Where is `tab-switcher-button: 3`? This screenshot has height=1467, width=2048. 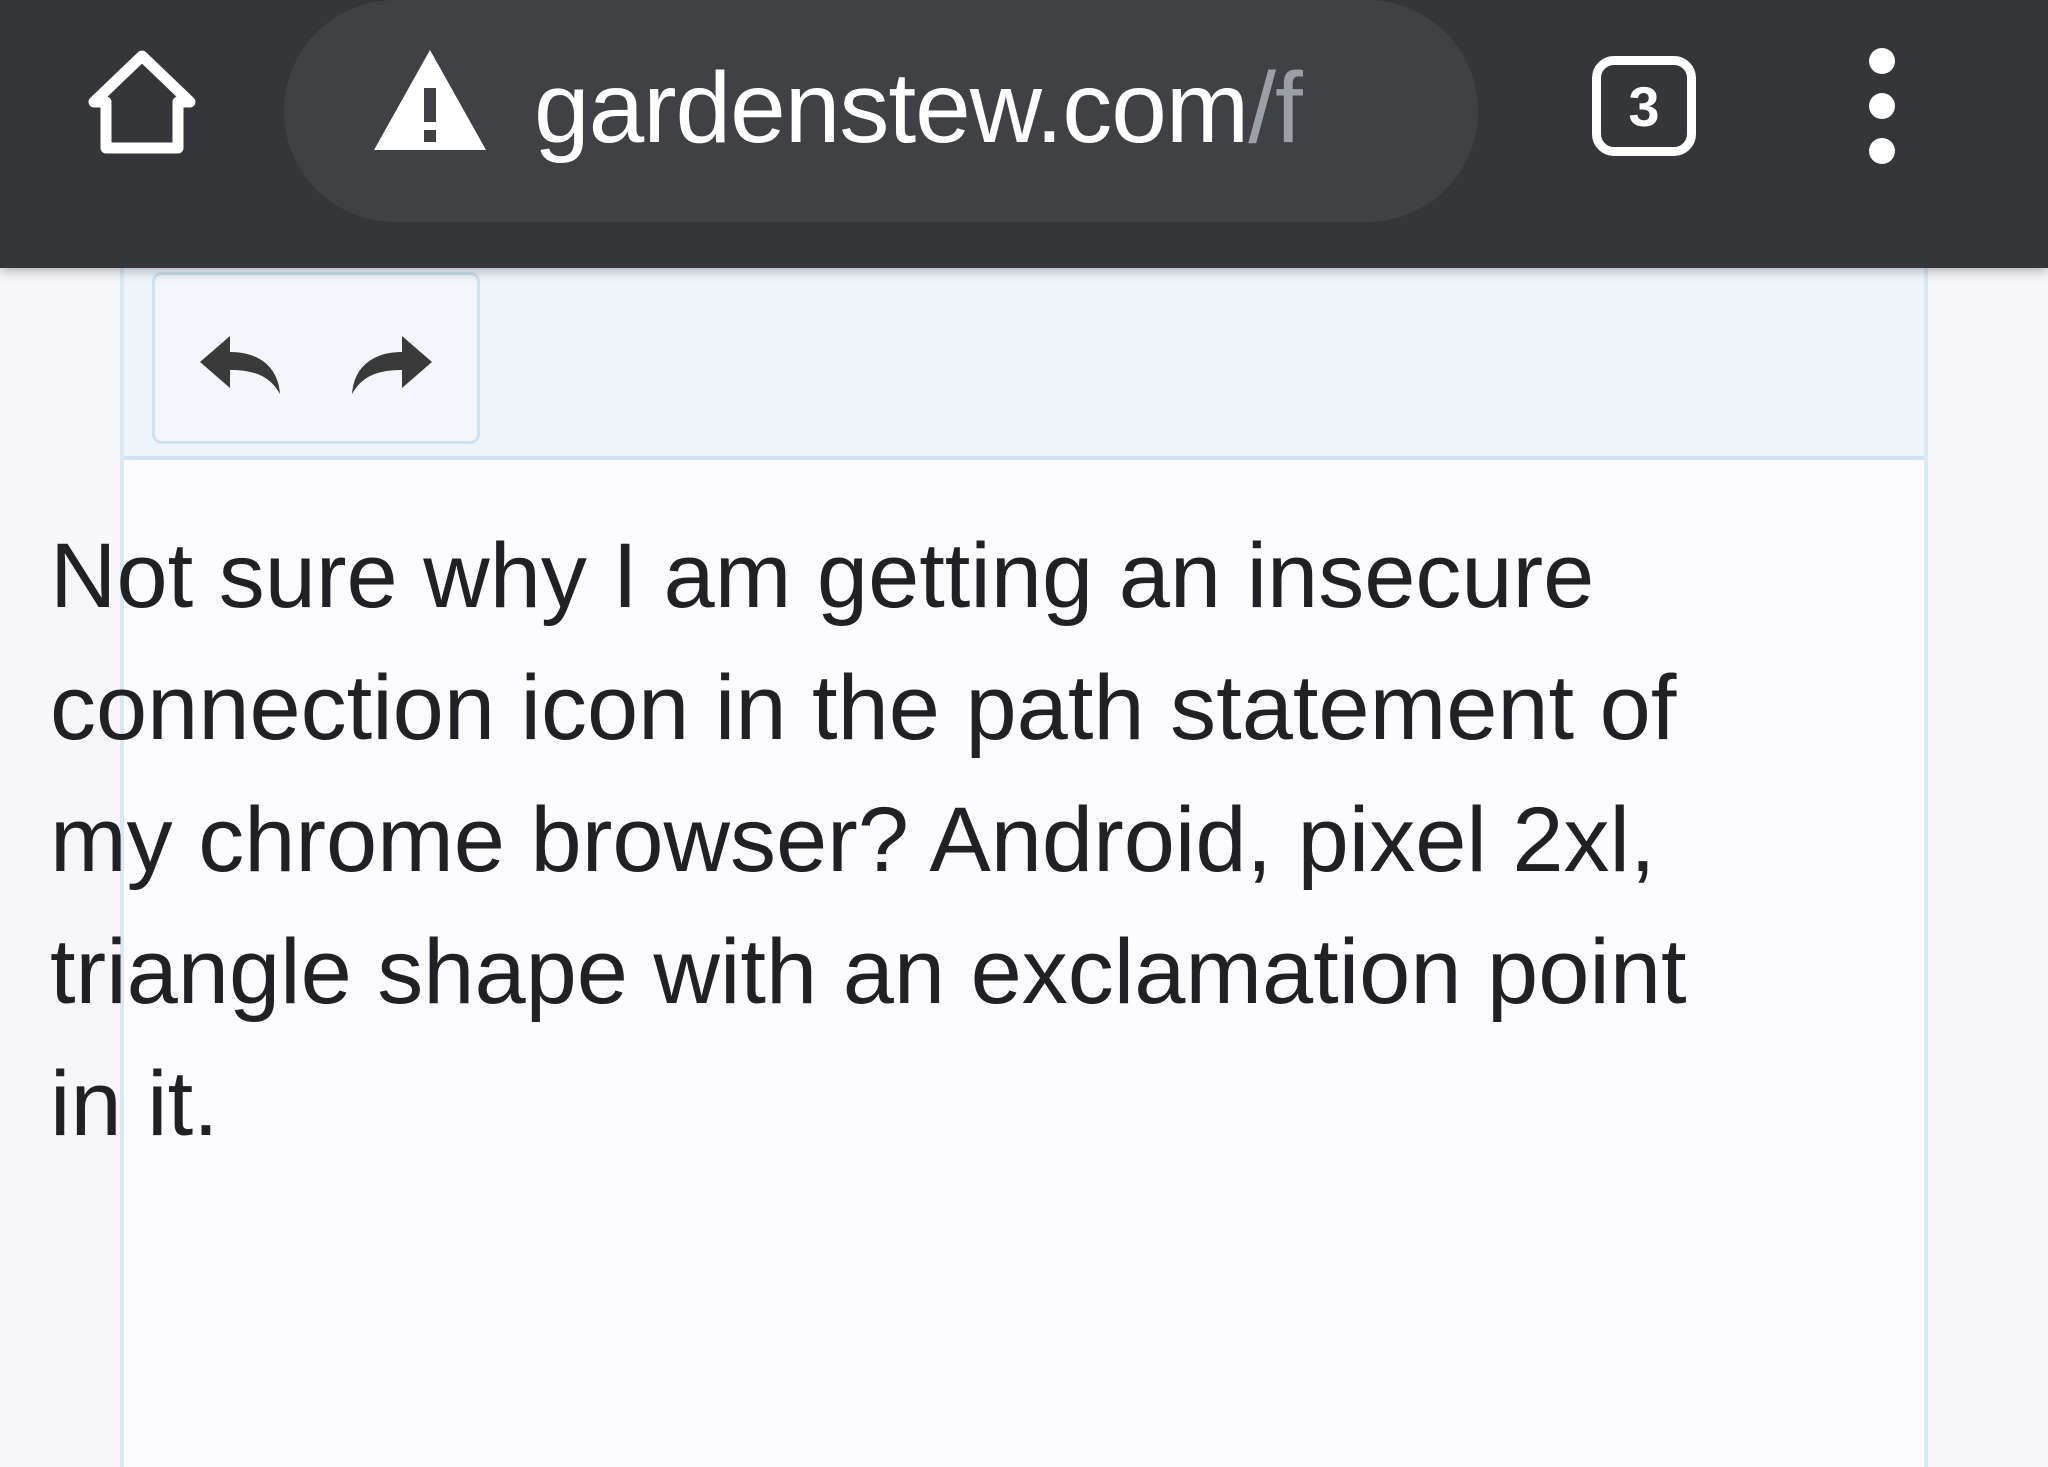 tab-switcher-button: 3 is located at coordinates (1644, 106).